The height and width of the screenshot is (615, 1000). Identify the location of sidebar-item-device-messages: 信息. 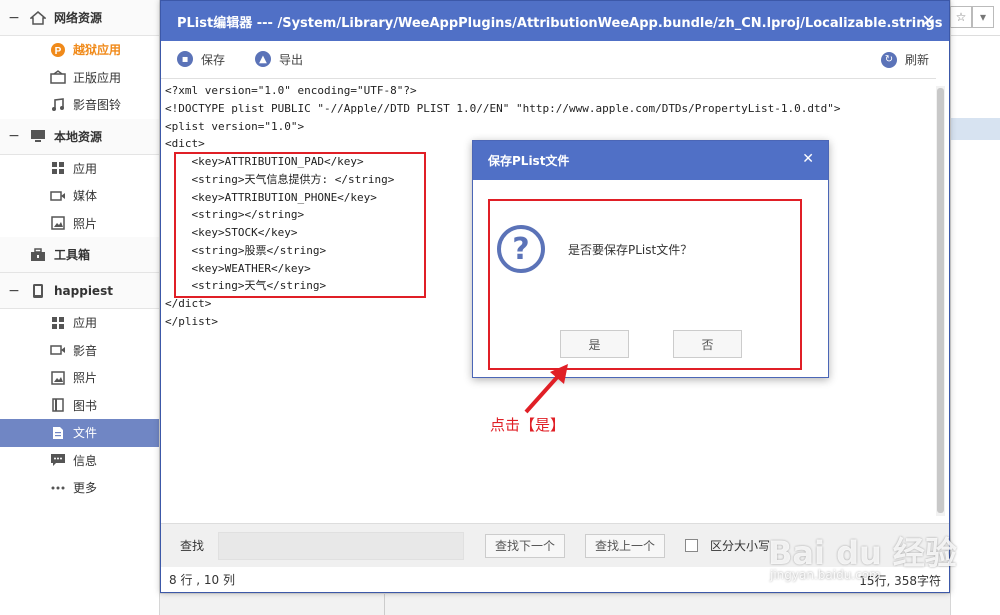
(79, 461).